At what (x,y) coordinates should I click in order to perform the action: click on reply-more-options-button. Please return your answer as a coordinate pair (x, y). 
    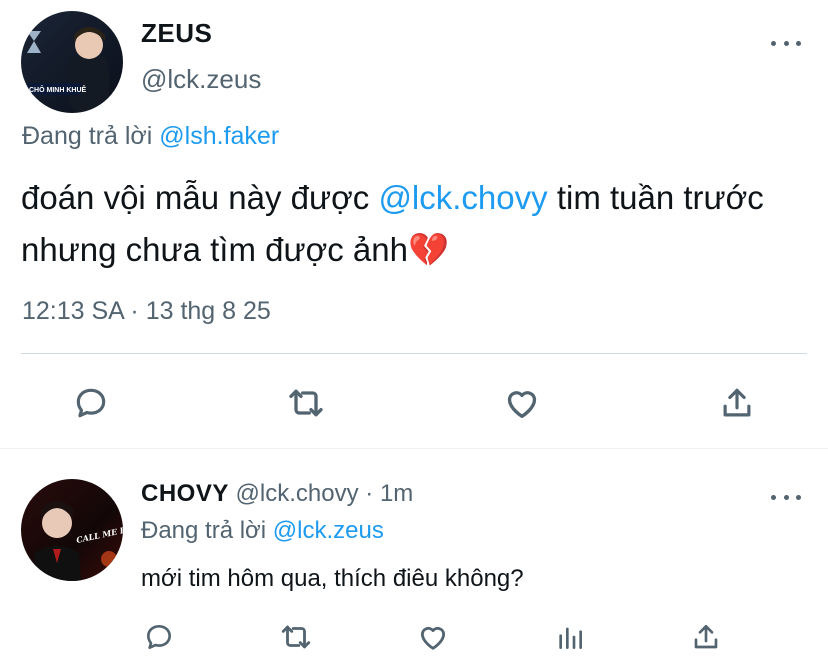
    Looking at the image, I should click on (786, 497).